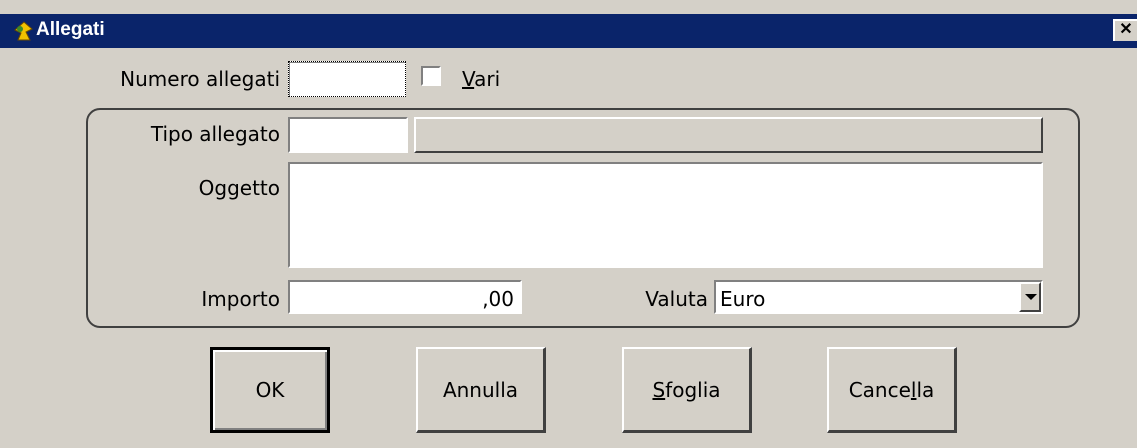 Image resolution: width=1137 pixels, height=448 pixels. Describe the element at coordinates (878, 297) in the screenshot. I see `valuta-select: Euro` at that location.